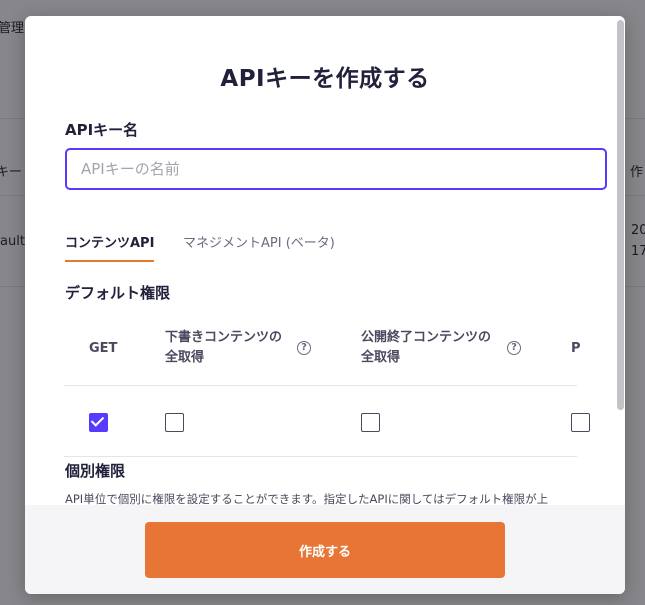 The width and height of the screenshot is (645, 605). I want to click on get-permission-checkbox, so click(98, 422).